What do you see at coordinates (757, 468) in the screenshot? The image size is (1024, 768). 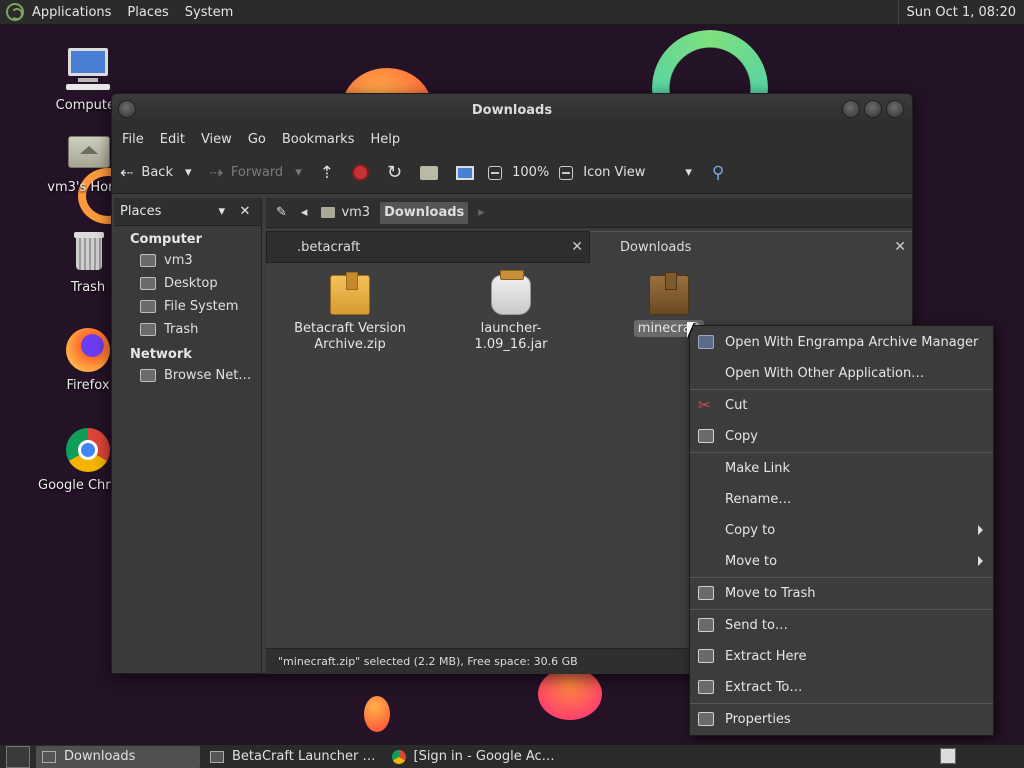 I see `menu-item-label: Make Link` at bounding box center [757, 468].